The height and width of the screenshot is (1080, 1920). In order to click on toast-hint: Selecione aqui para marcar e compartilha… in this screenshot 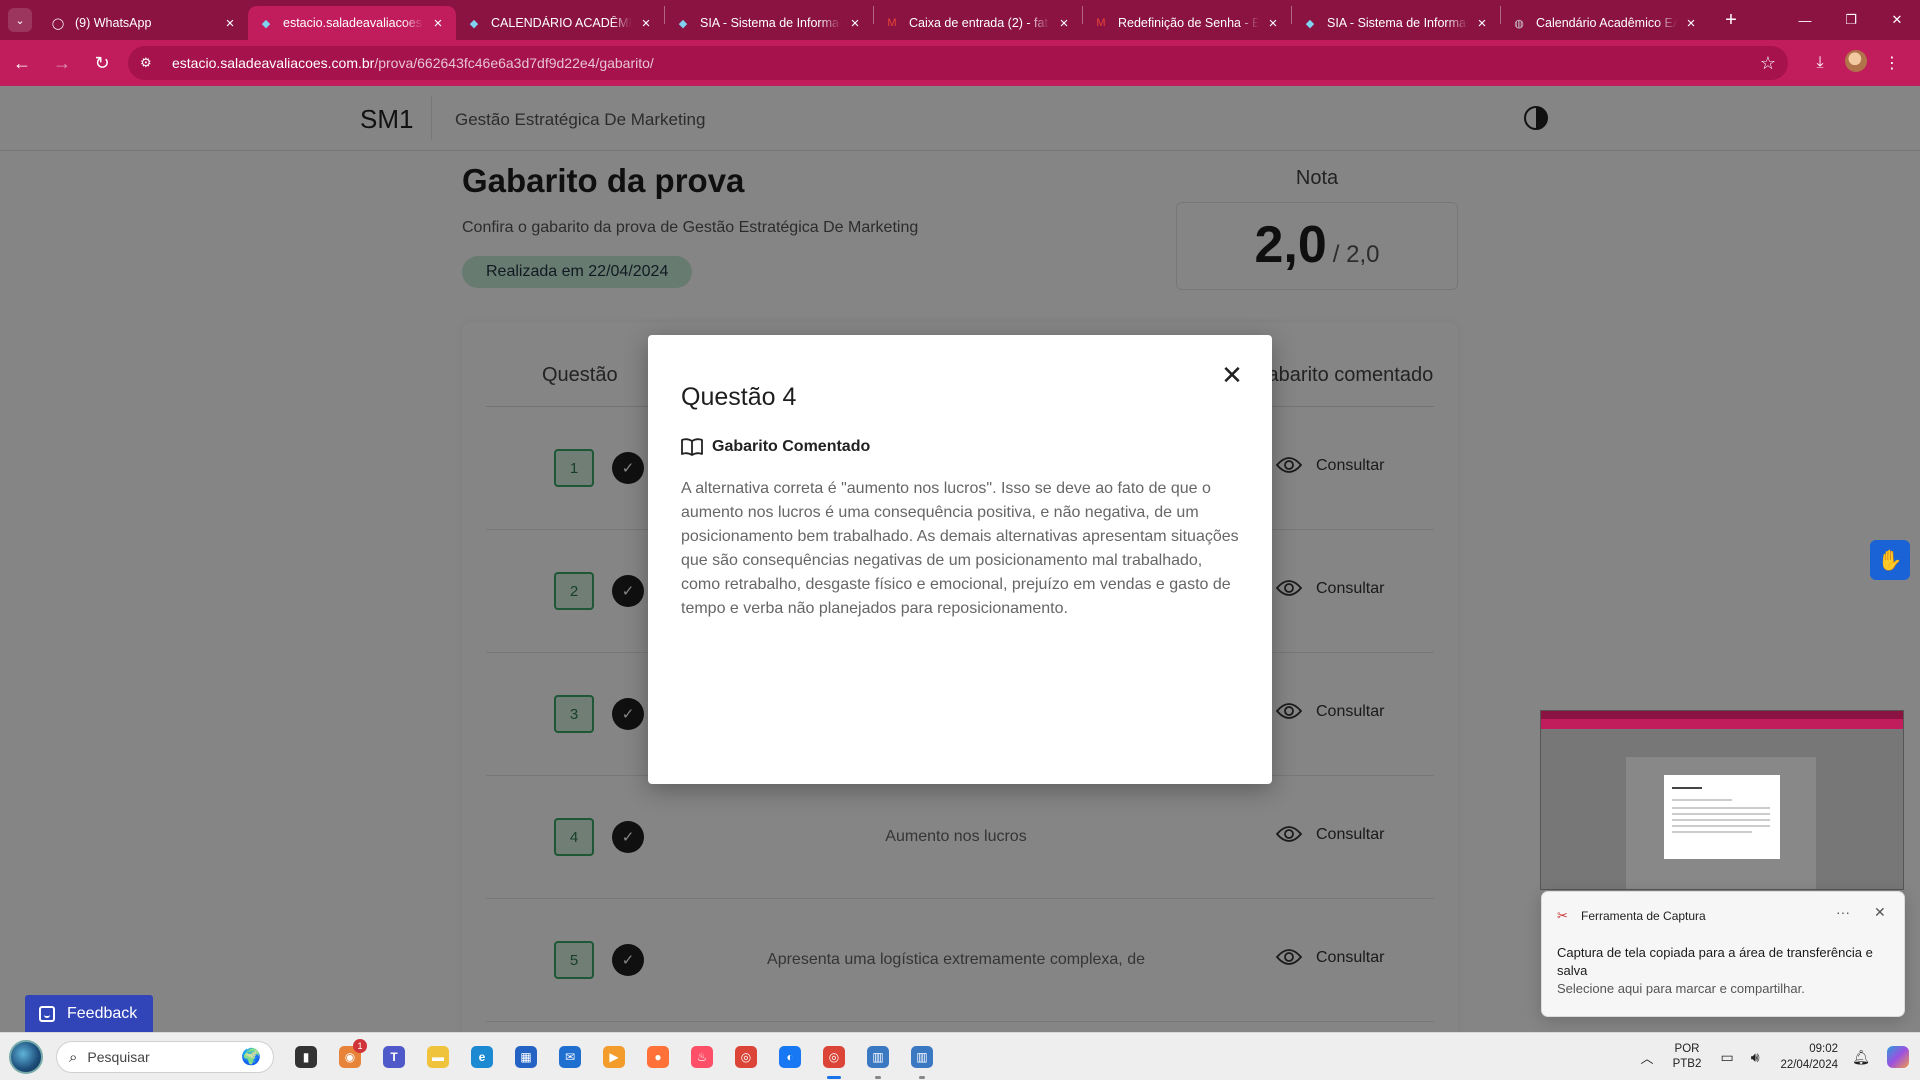, I will do `click(1681, 988)`.